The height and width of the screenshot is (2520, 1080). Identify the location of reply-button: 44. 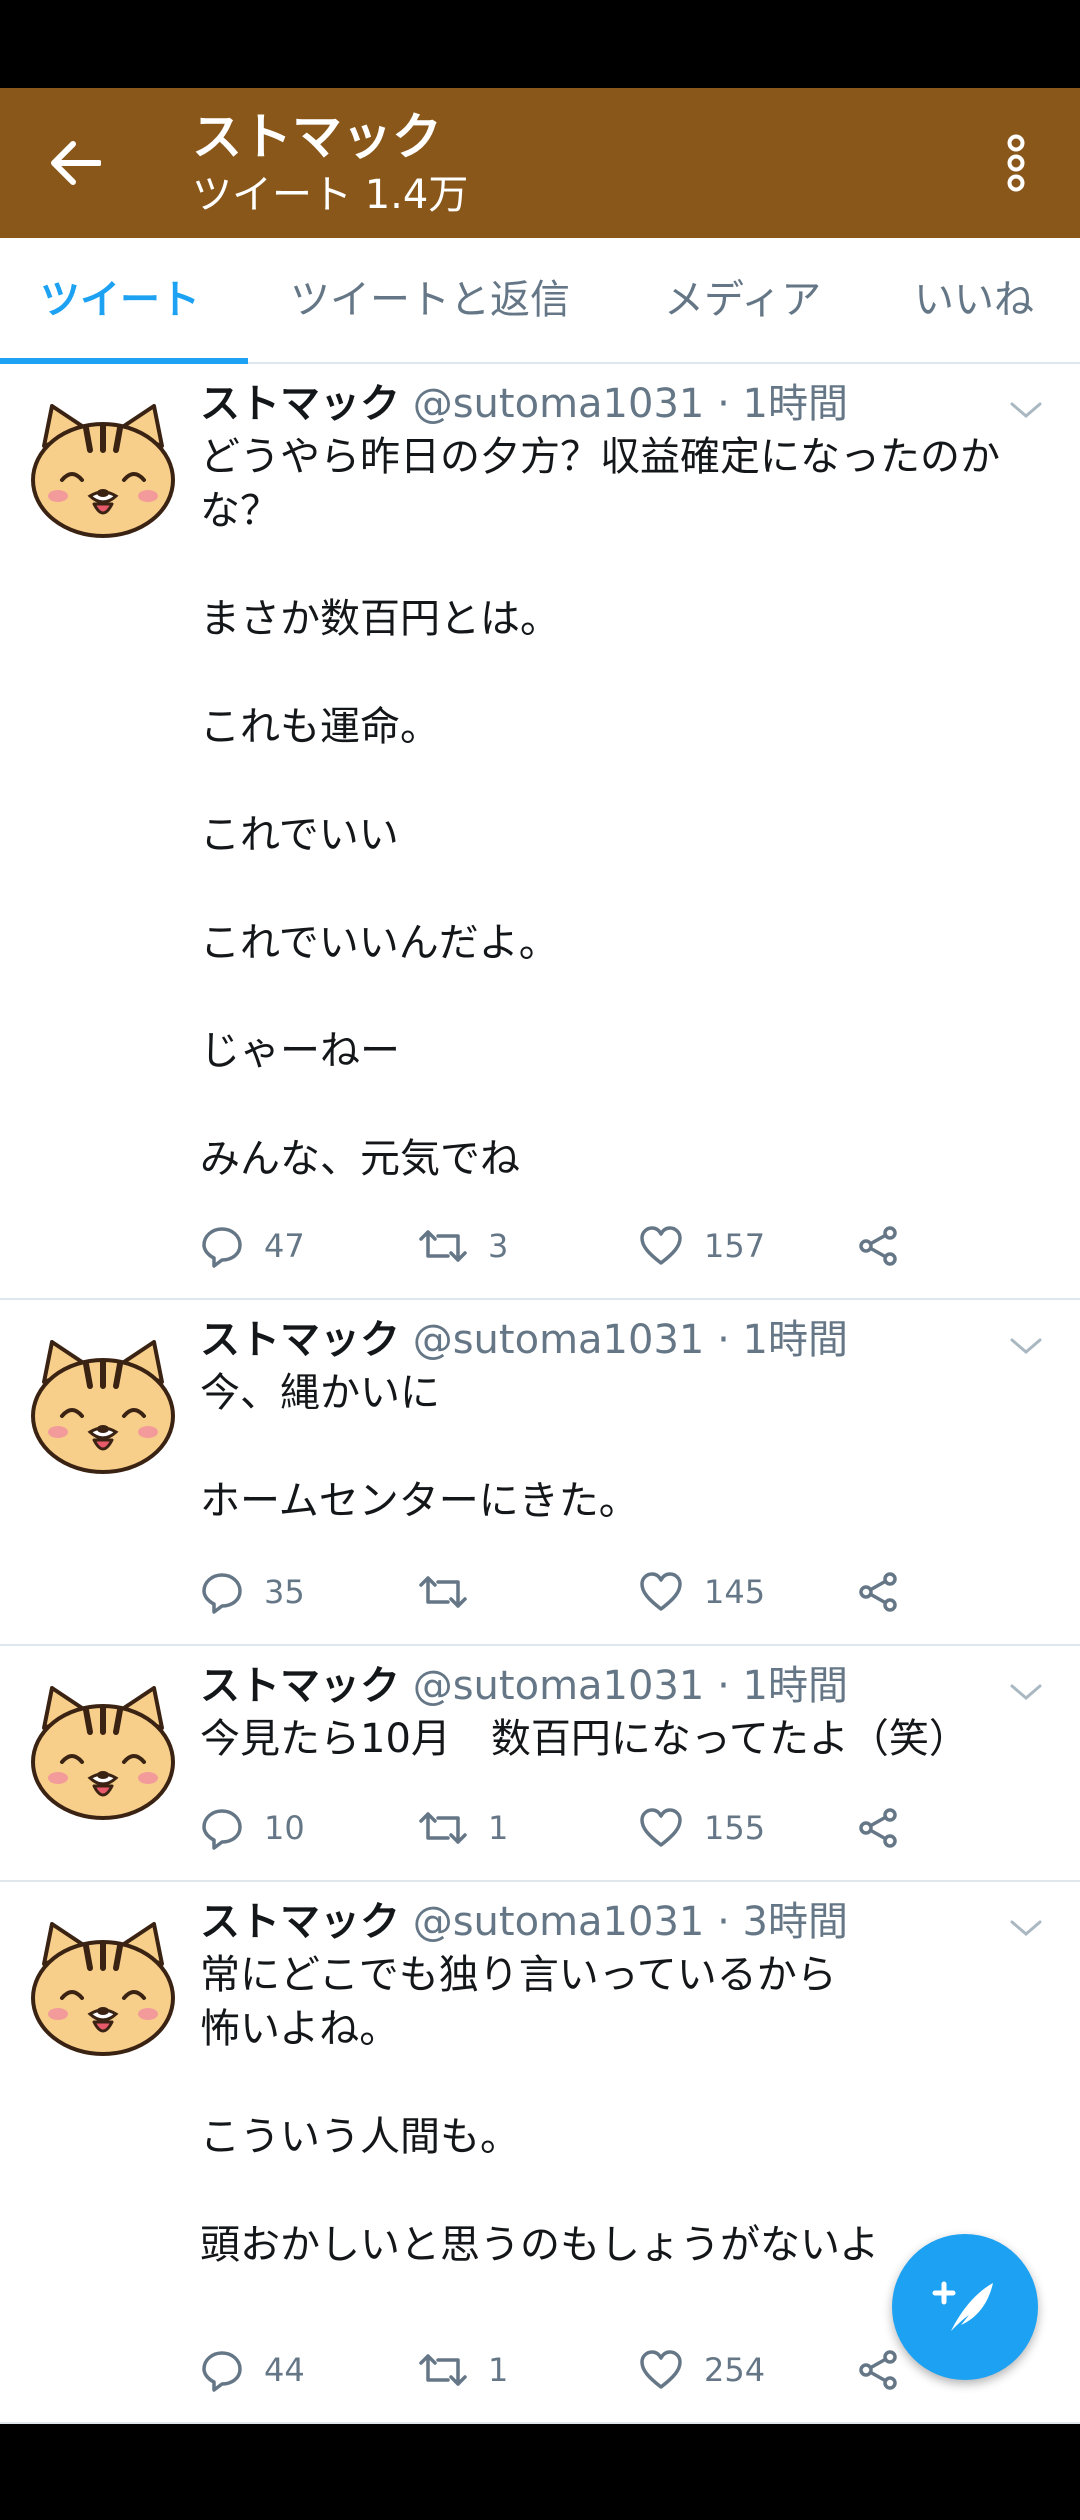
(252, 2370).